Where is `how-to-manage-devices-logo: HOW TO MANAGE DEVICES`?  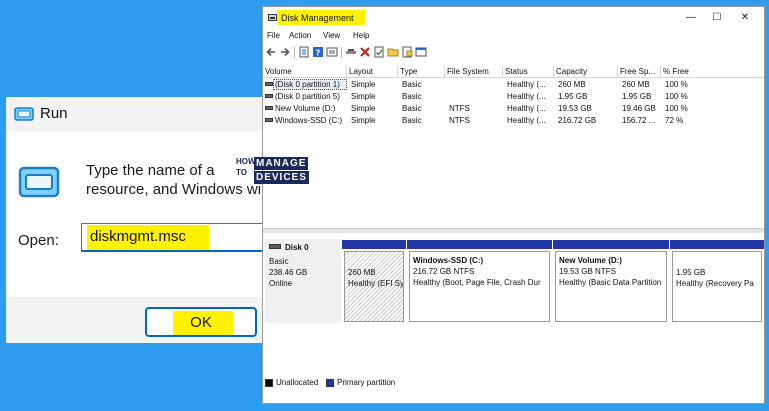 how-to-manage-devices-logo: HOW TO MANAGE DEVICES is located at coordinates (272, 171).